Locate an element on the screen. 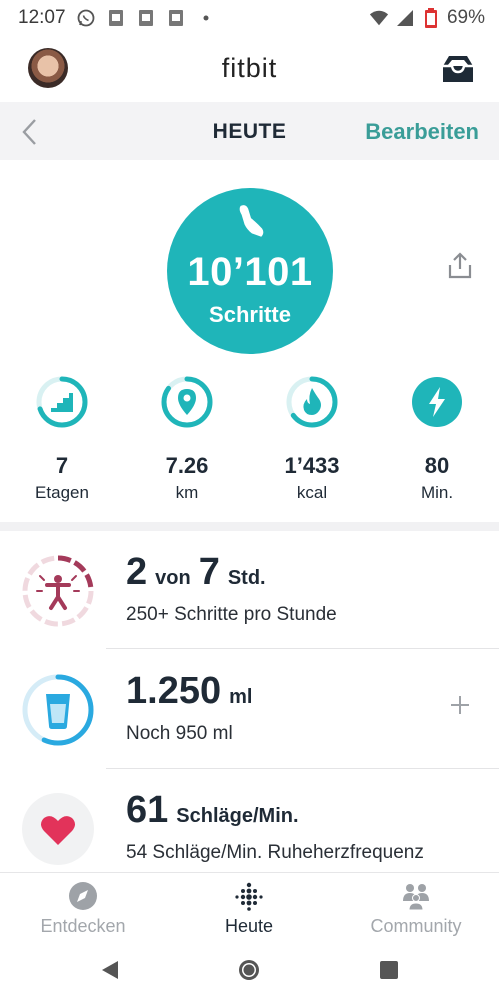 Image resolution: width=499 pixels, height=999 pixels. stat-value: 80 is located at coordinates (437, 465).